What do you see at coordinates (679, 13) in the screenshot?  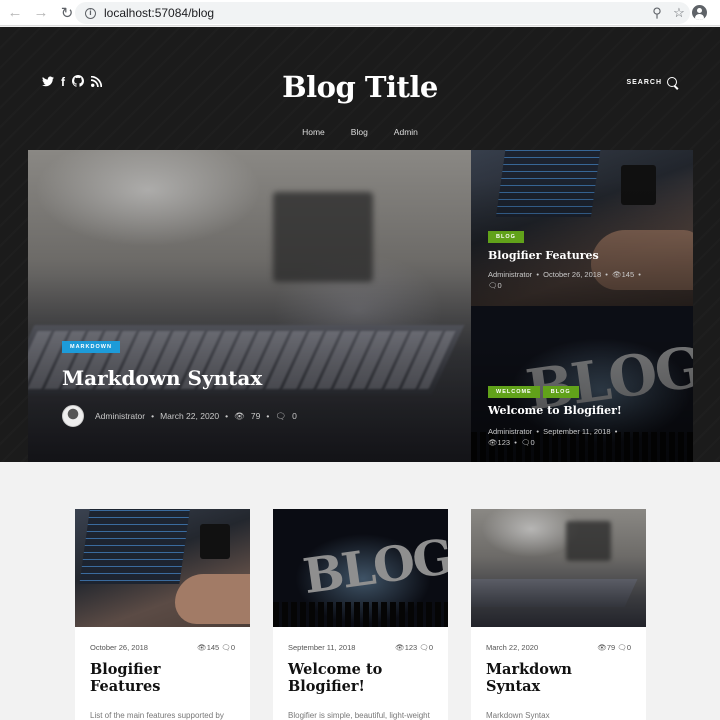 I see `bookmark-star-icon: ☆` at bounding box center [679, 13].